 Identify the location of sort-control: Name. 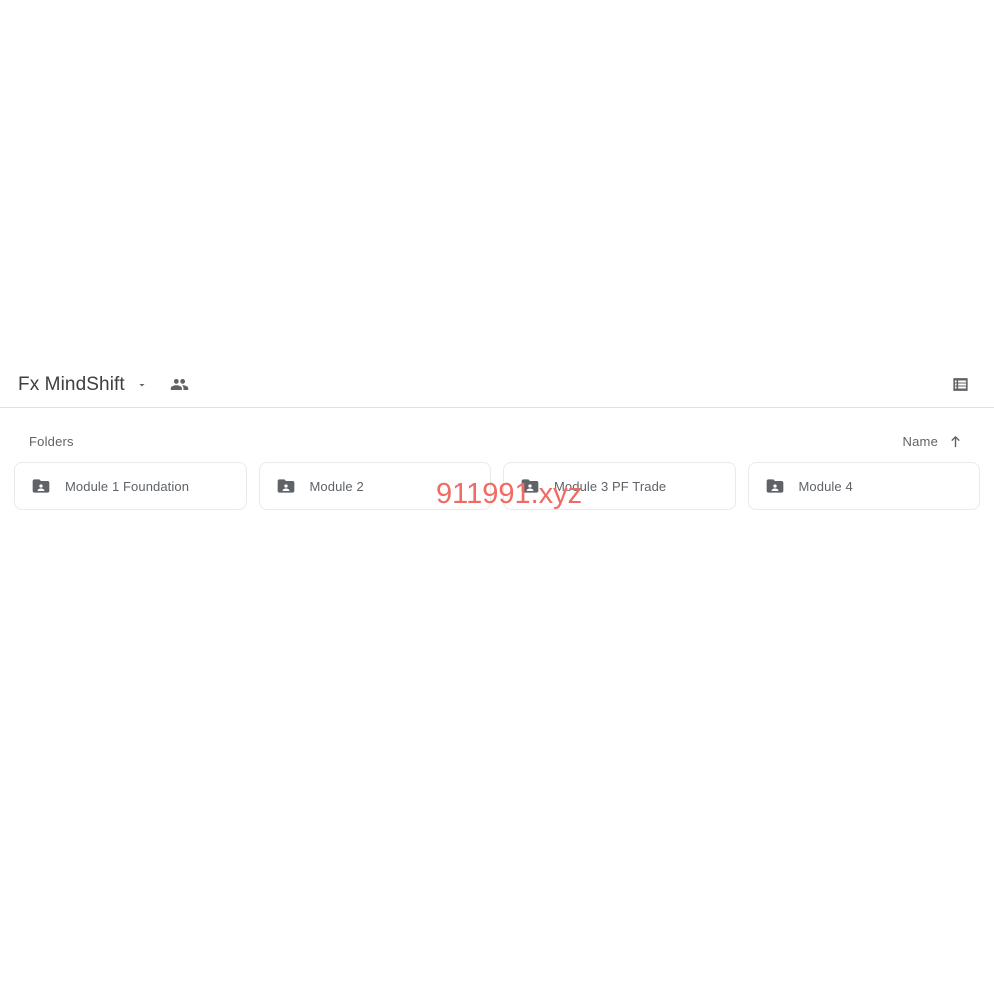
(941, 441).